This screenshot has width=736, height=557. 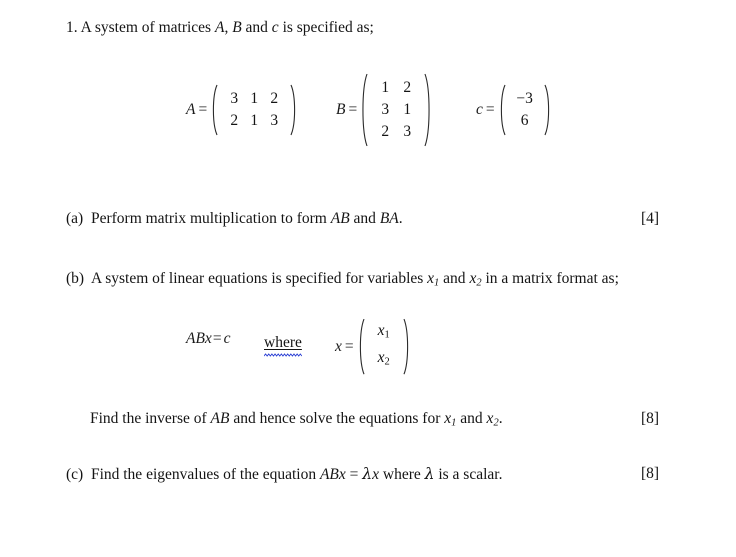 I want to click on part-c-text-3: is a scalar., so click(x=468, y=474).